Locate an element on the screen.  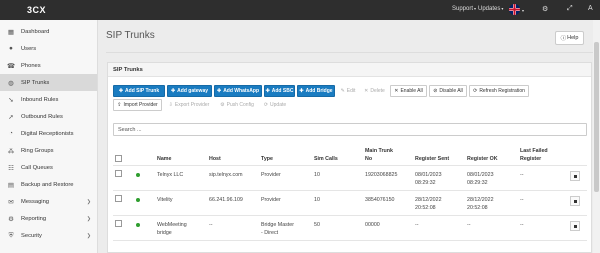
chevron-down-icon: ▾ is located at coordinates (523, 10).